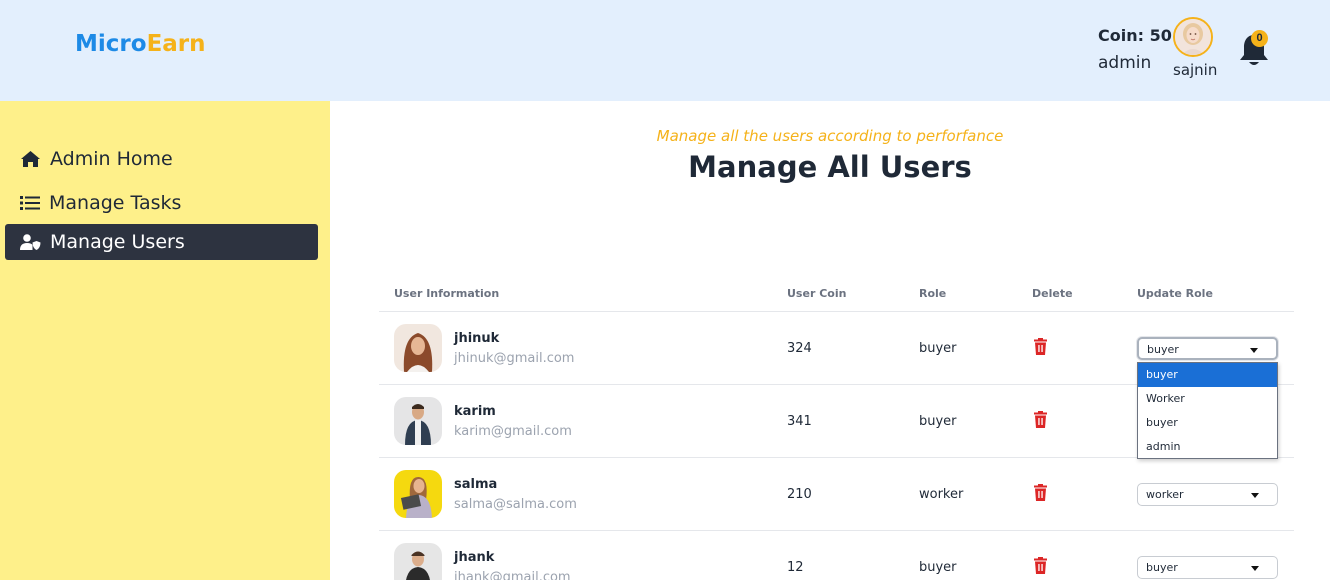 This screenshot has height=580, width=1330. I want to click on user-coin: 324, so click(799, 348).